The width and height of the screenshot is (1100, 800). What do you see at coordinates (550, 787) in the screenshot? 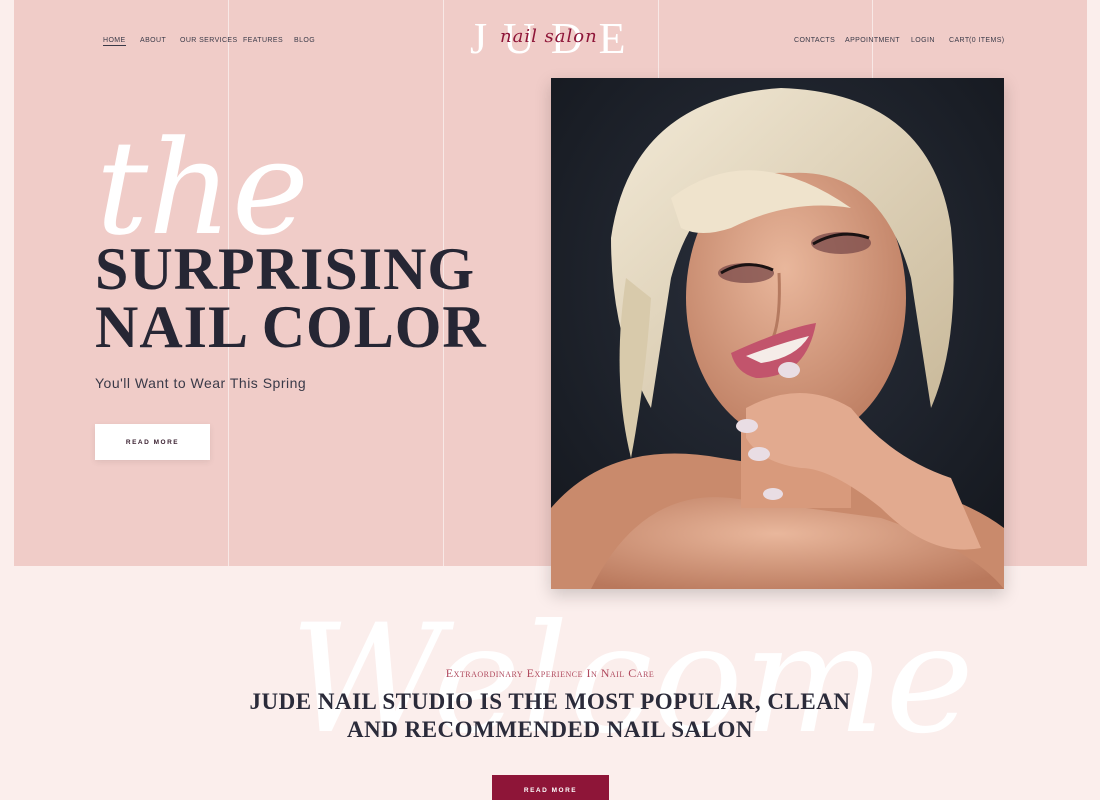
I see `welcome-read-more-button: READ MORE` at bounding box center [550, 787].